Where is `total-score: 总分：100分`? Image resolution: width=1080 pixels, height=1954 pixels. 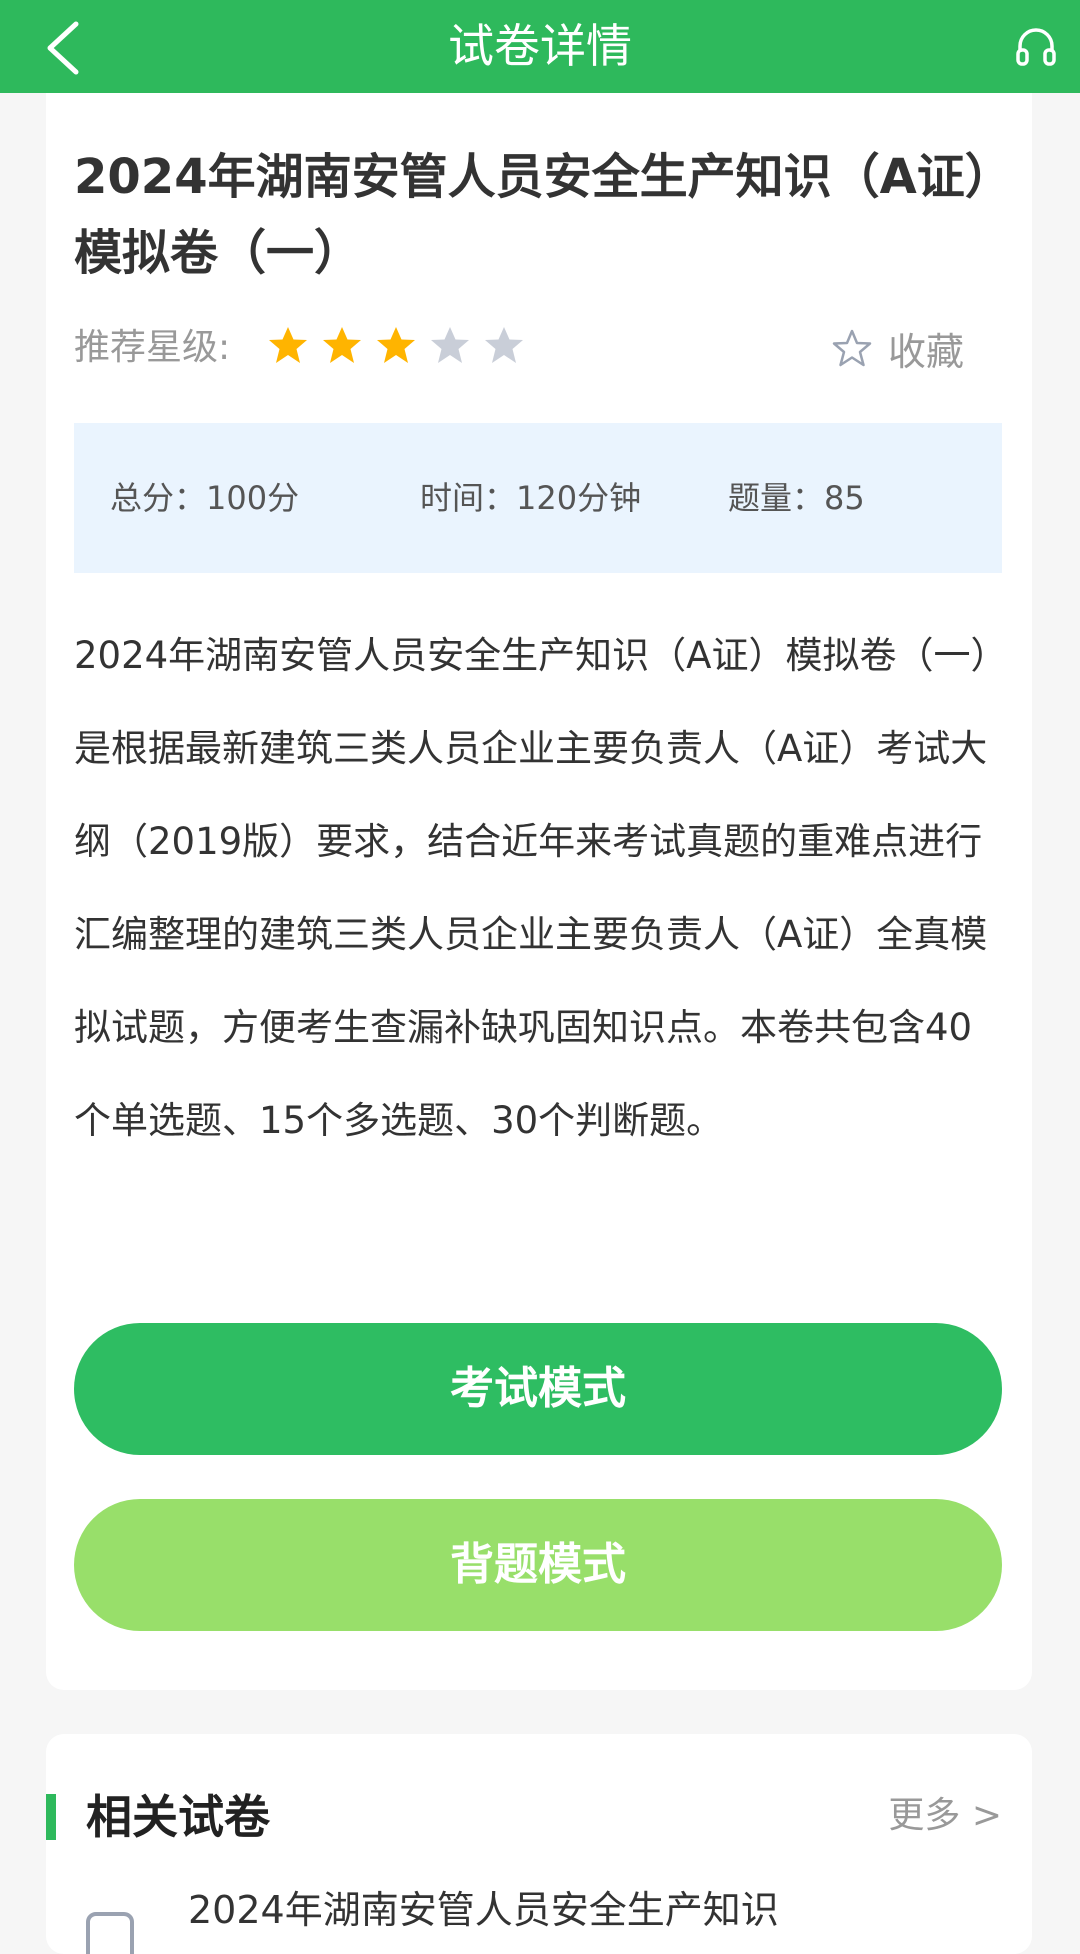
total-score: 总分：100分 is located at coordinates (205, 498).